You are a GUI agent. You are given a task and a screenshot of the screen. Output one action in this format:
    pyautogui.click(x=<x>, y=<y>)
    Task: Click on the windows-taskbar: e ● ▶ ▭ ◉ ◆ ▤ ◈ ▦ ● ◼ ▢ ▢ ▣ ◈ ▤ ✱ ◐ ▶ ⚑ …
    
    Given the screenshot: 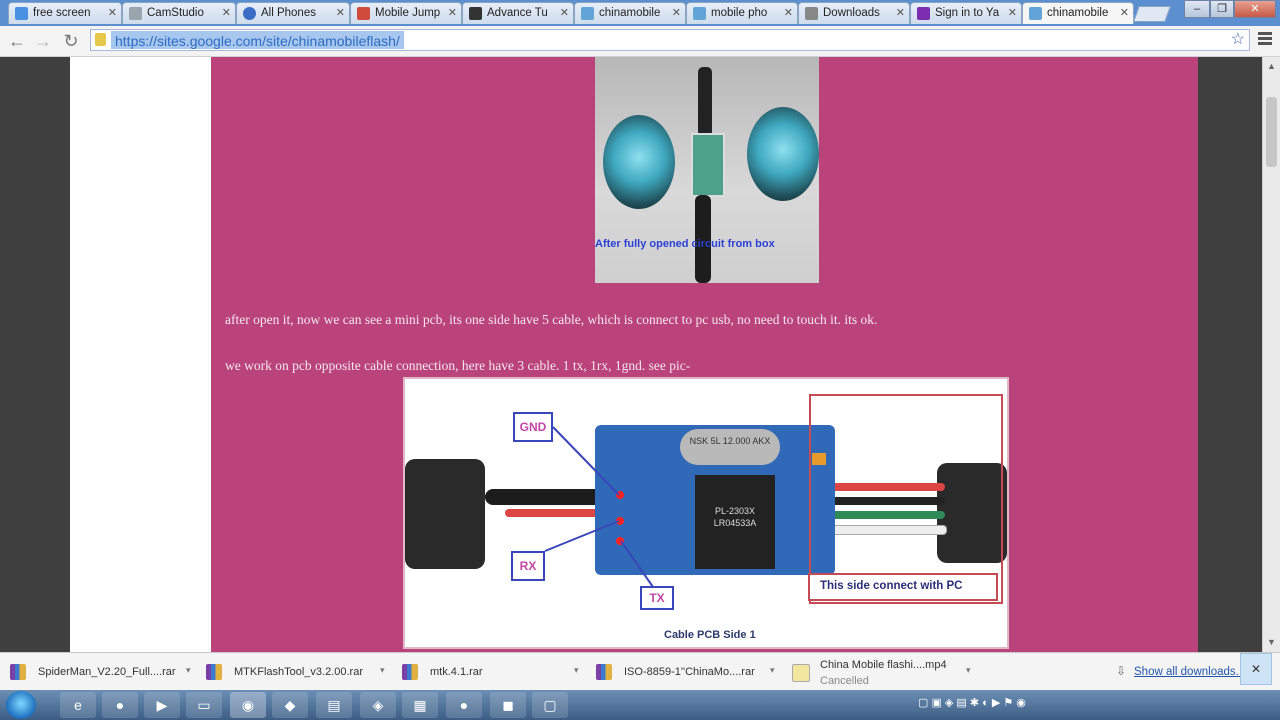 What is the action you would take?
    pyautogui.click(x=640, y=705)
    